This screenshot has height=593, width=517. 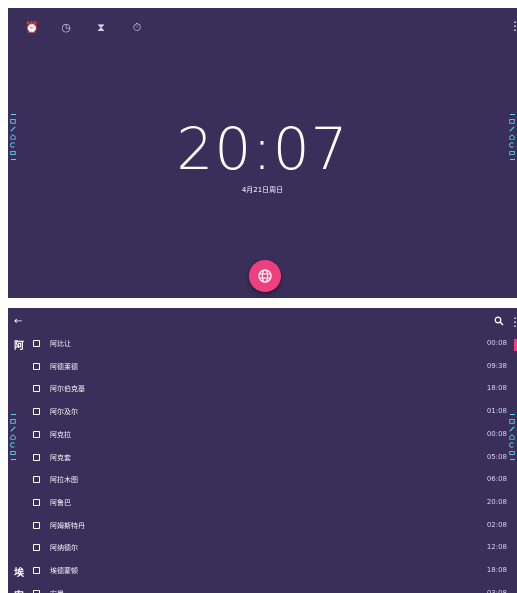 I want to click on city-name: 阿尔伯克基, so click(x=67, y=389).